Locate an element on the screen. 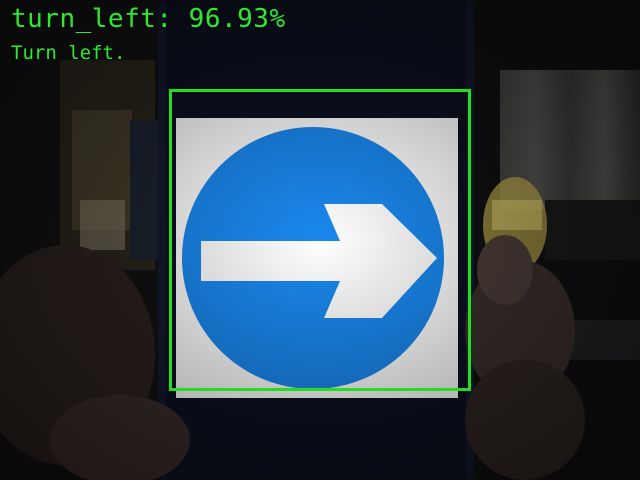 This screenshot has height=480, width=640. prediction-label: turn_left: 96.93% is located at coordinates (148, 19).